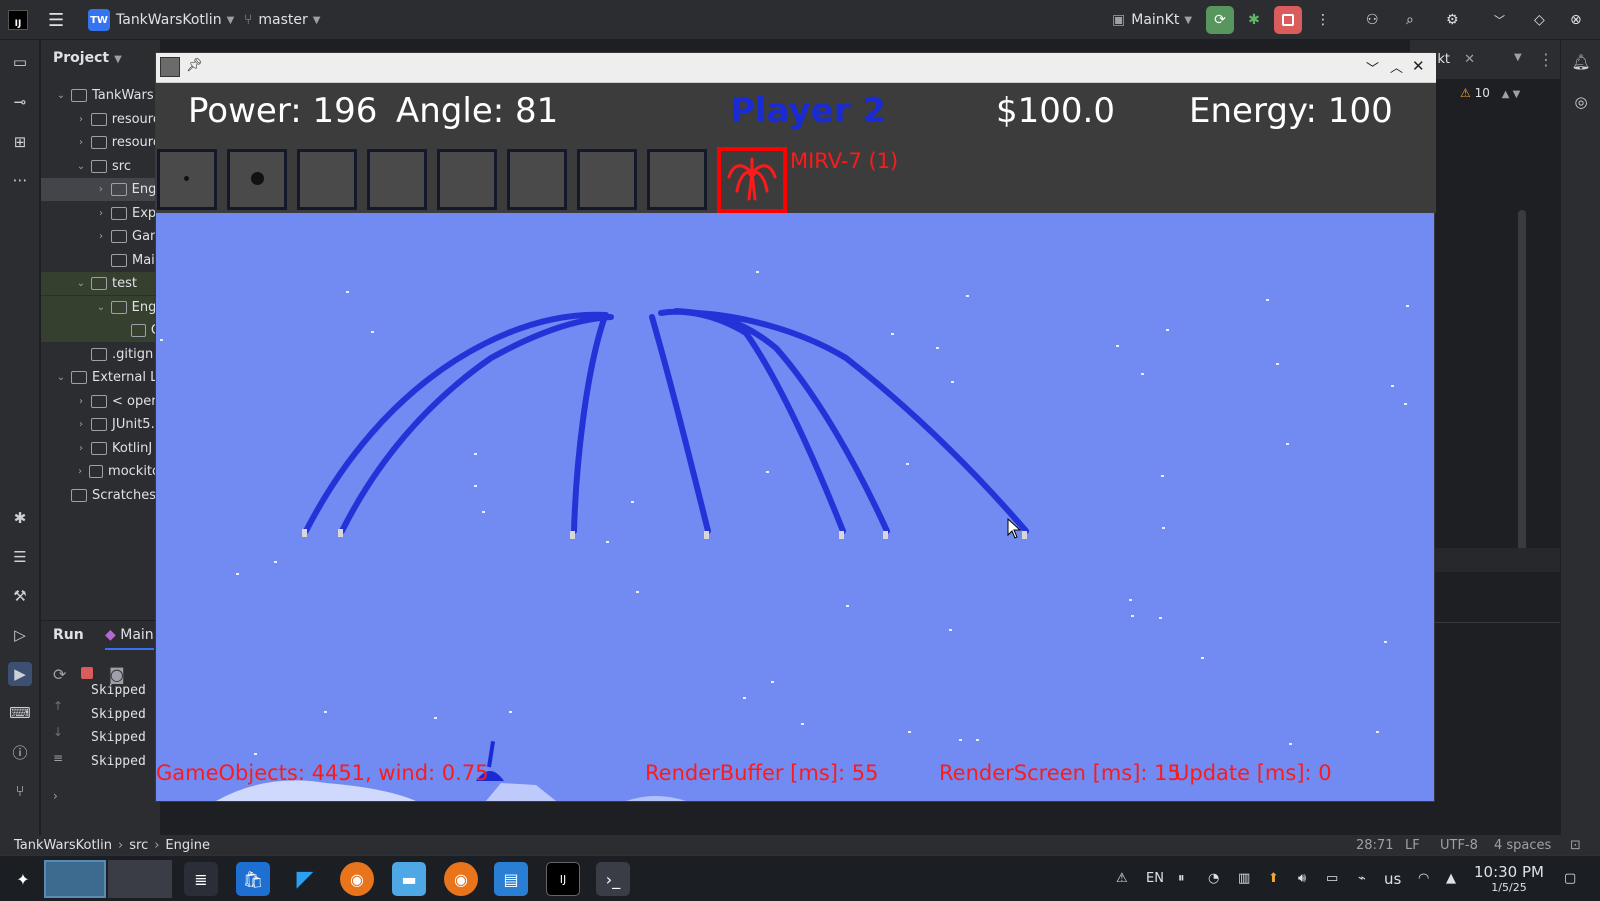 This screenshot has width=1600, height=901. Describe the element at coordinates (100, 213) in the screenshot. I see `tree-item: › Exp` at that location.